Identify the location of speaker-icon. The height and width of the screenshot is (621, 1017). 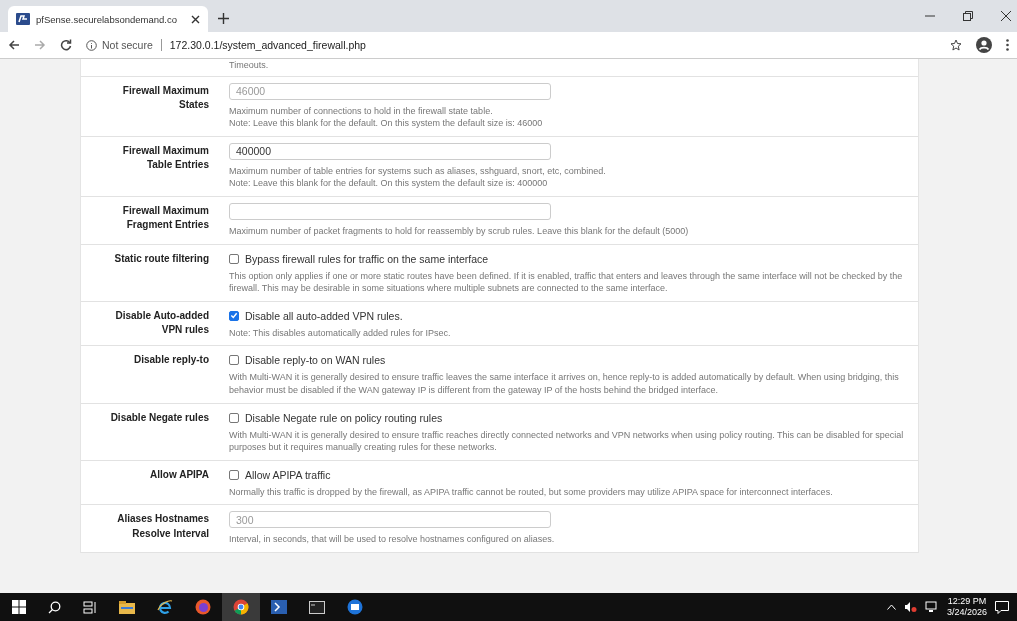
(910, 607).